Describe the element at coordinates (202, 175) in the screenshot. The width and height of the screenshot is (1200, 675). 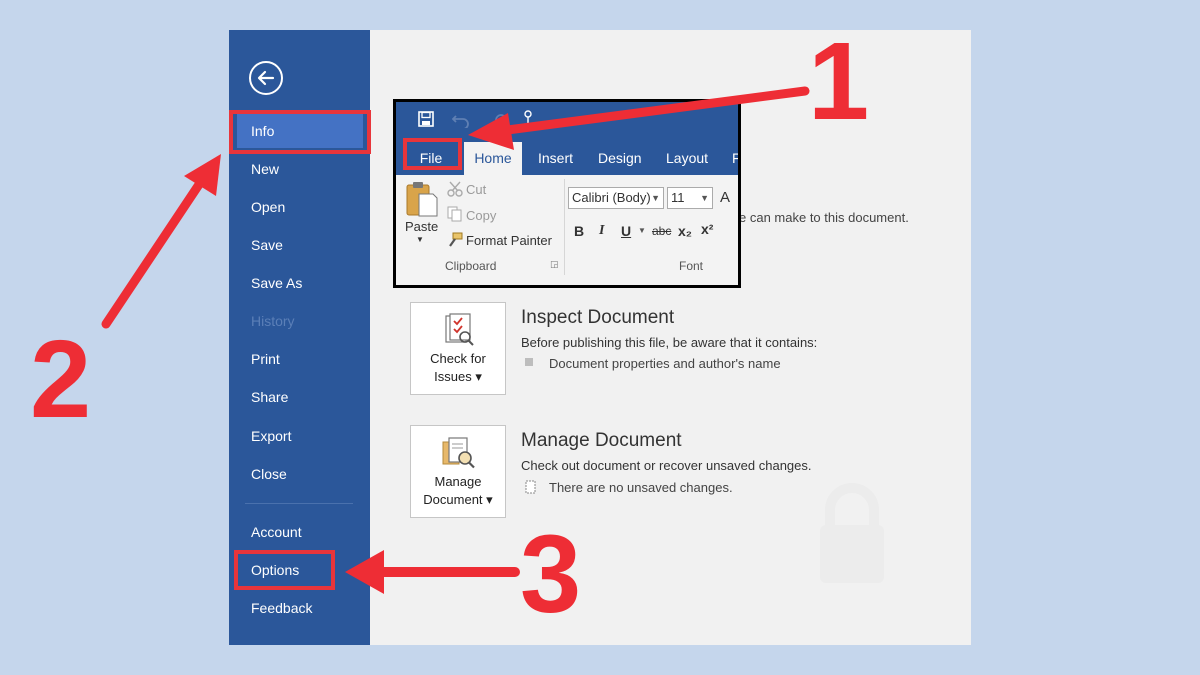
I see `arrow-2-head` at that location.